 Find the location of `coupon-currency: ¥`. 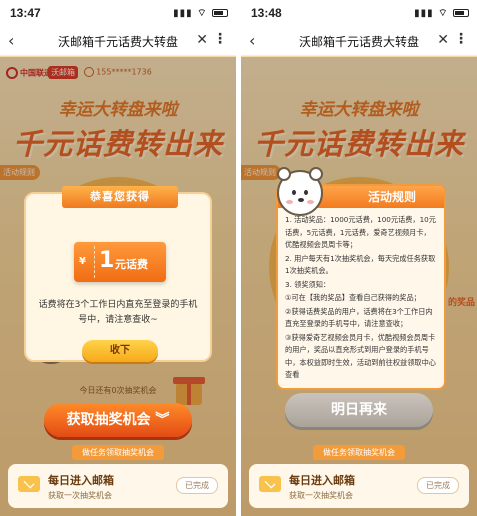

coupon-currency: ¥ is located at coordinates (82, 261).